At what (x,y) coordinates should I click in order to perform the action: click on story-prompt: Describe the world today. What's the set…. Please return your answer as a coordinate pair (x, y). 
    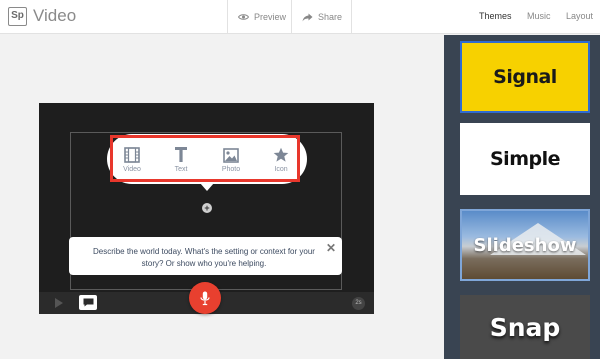
    Looking at the image, I should click on (205, 256).